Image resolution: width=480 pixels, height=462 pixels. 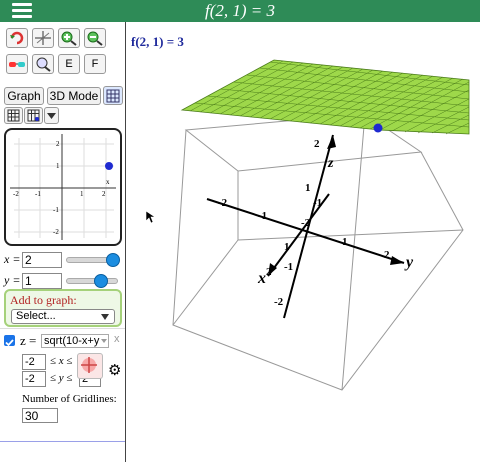 I want to click on add-to-graph-label: Add to graph:, so click(x=43, y=300).